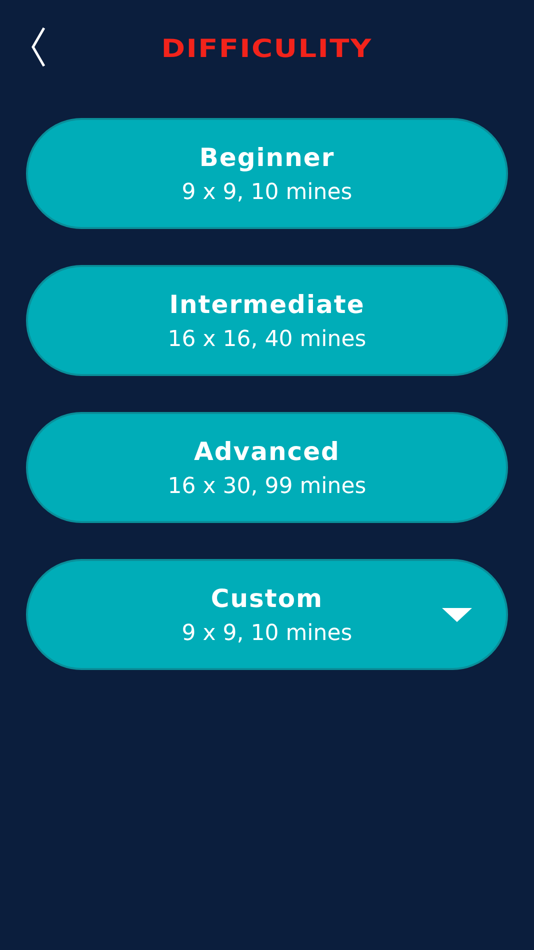  Describe the element at coordinates (457, 615) in the screenshot. I see `caret-down-icon` at that location.